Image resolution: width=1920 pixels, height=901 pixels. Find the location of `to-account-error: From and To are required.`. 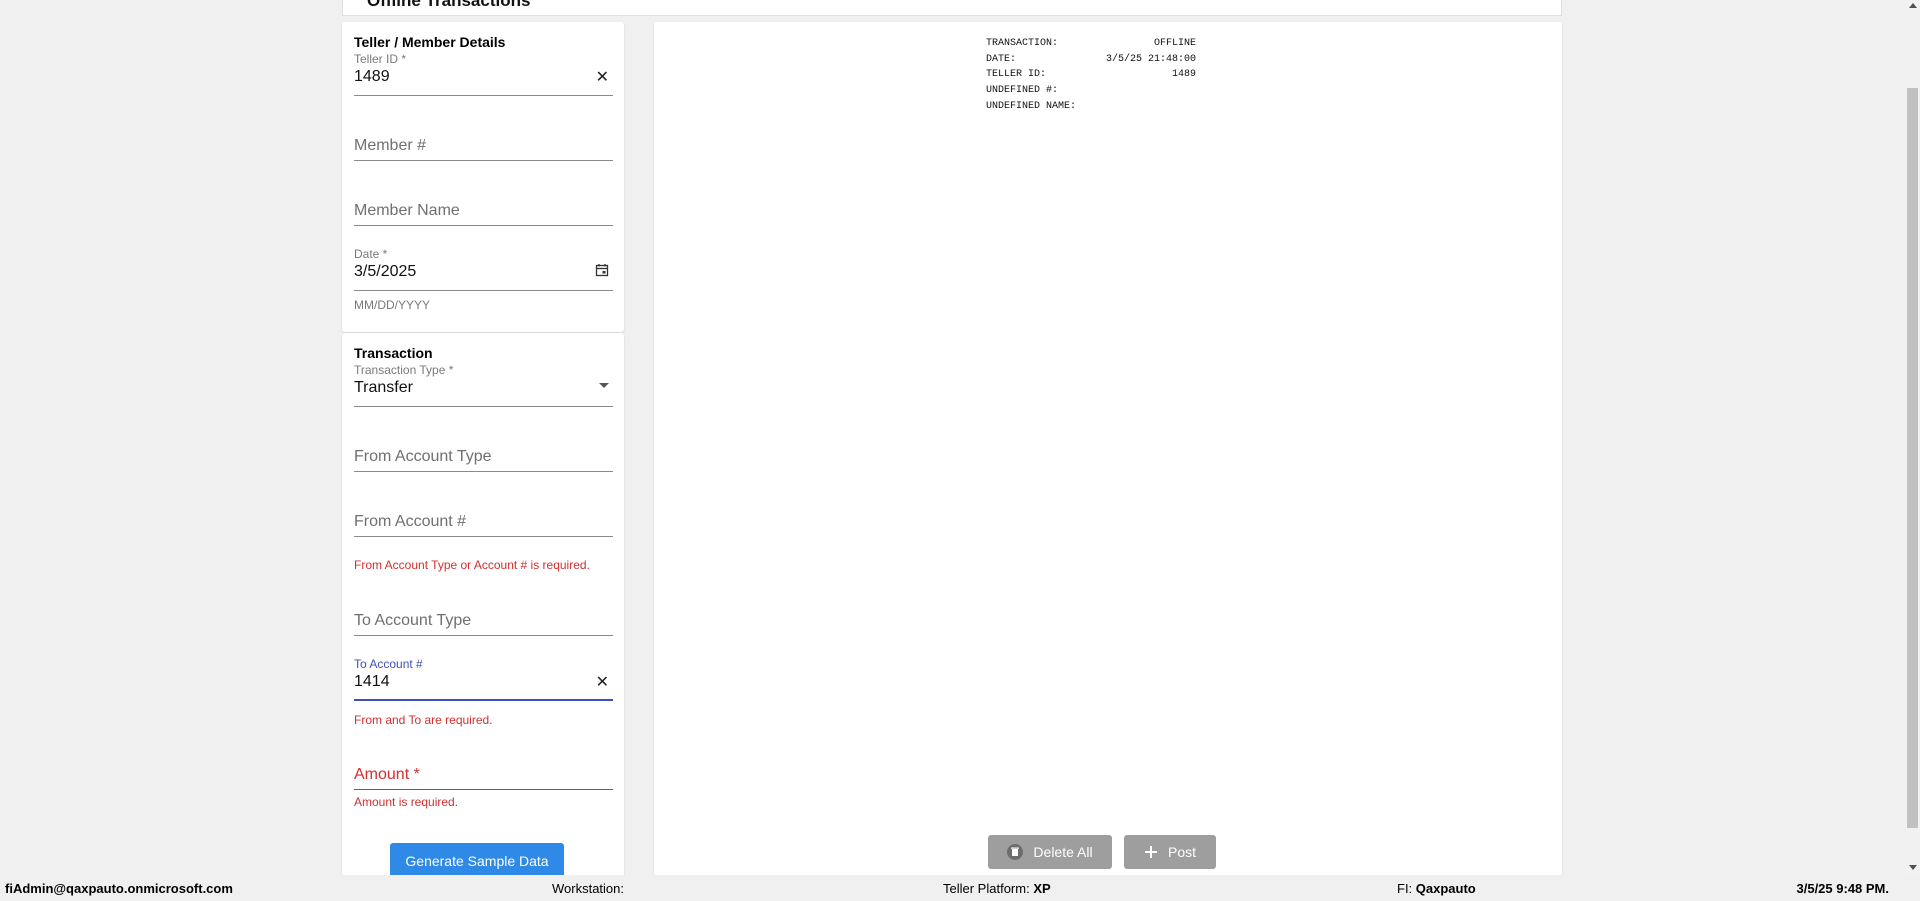

to-account-error: From and To are required. is located at coordinates (423, 720).